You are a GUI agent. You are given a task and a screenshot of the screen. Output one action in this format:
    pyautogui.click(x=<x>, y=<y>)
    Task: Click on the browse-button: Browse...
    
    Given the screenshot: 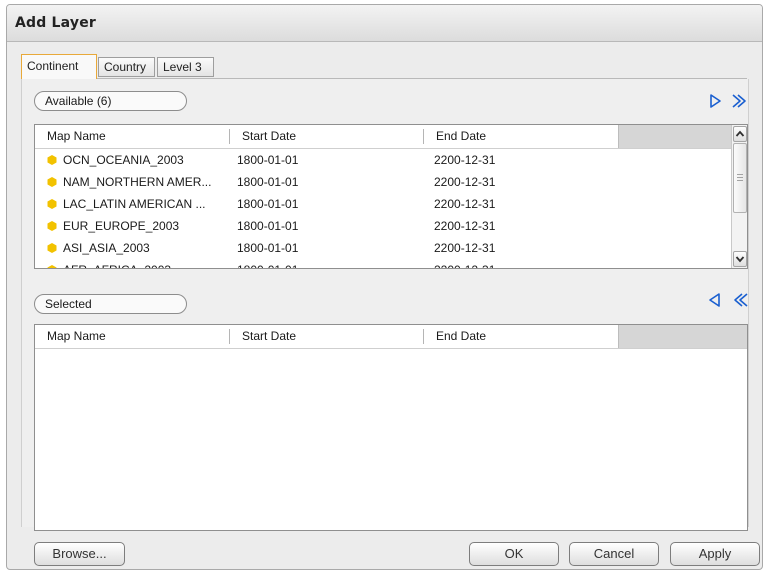 What is the action you would take?
    pyautogui.click(x=79, y=554)
    